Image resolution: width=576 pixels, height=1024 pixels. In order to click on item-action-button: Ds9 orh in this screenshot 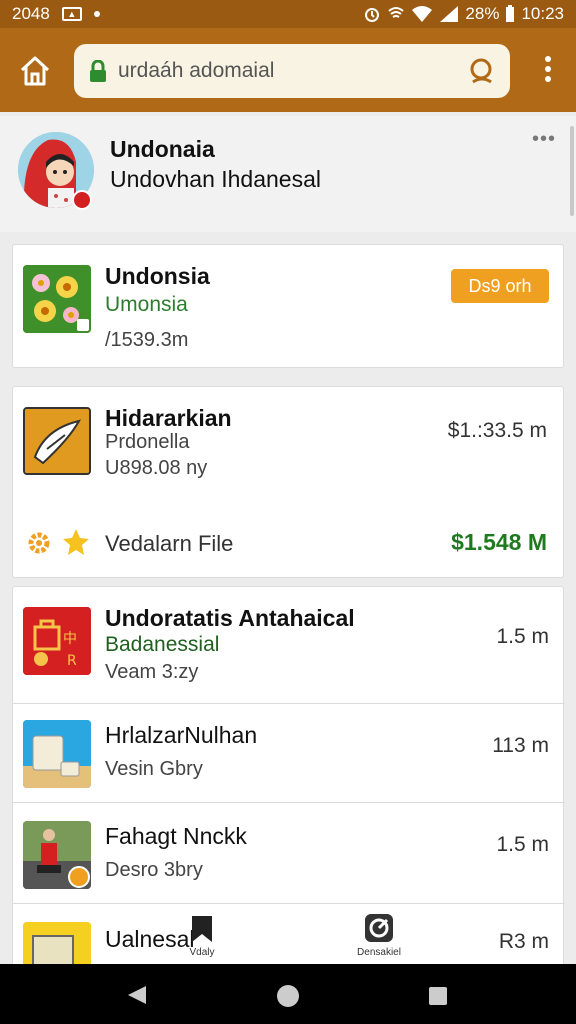, I will do `click(500, 286)`.